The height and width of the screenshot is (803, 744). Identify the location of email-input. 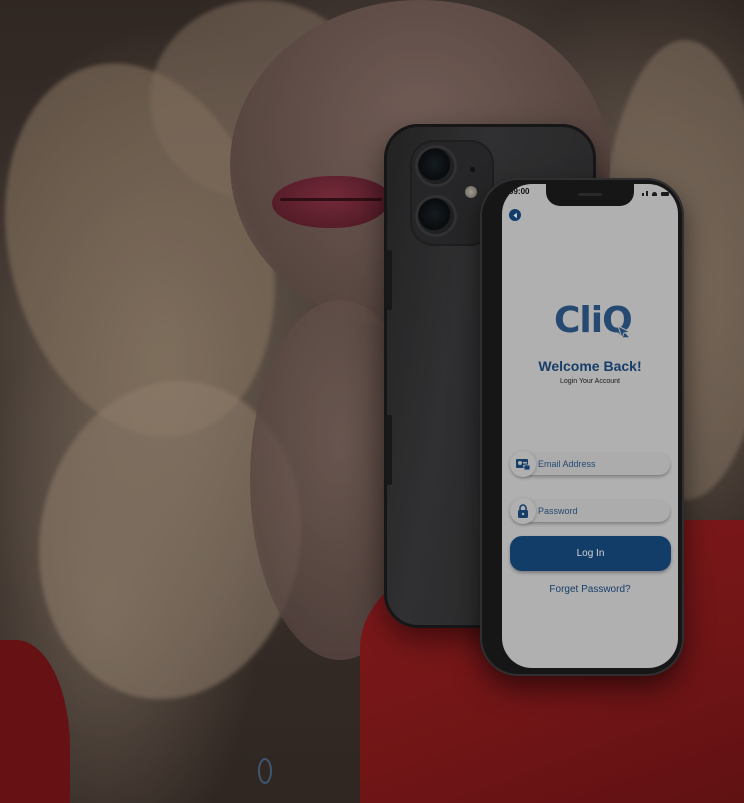
(601, 464).